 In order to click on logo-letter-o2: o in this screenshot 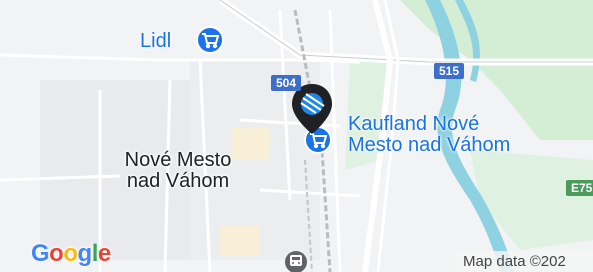, I will do `click(70, 253)`.